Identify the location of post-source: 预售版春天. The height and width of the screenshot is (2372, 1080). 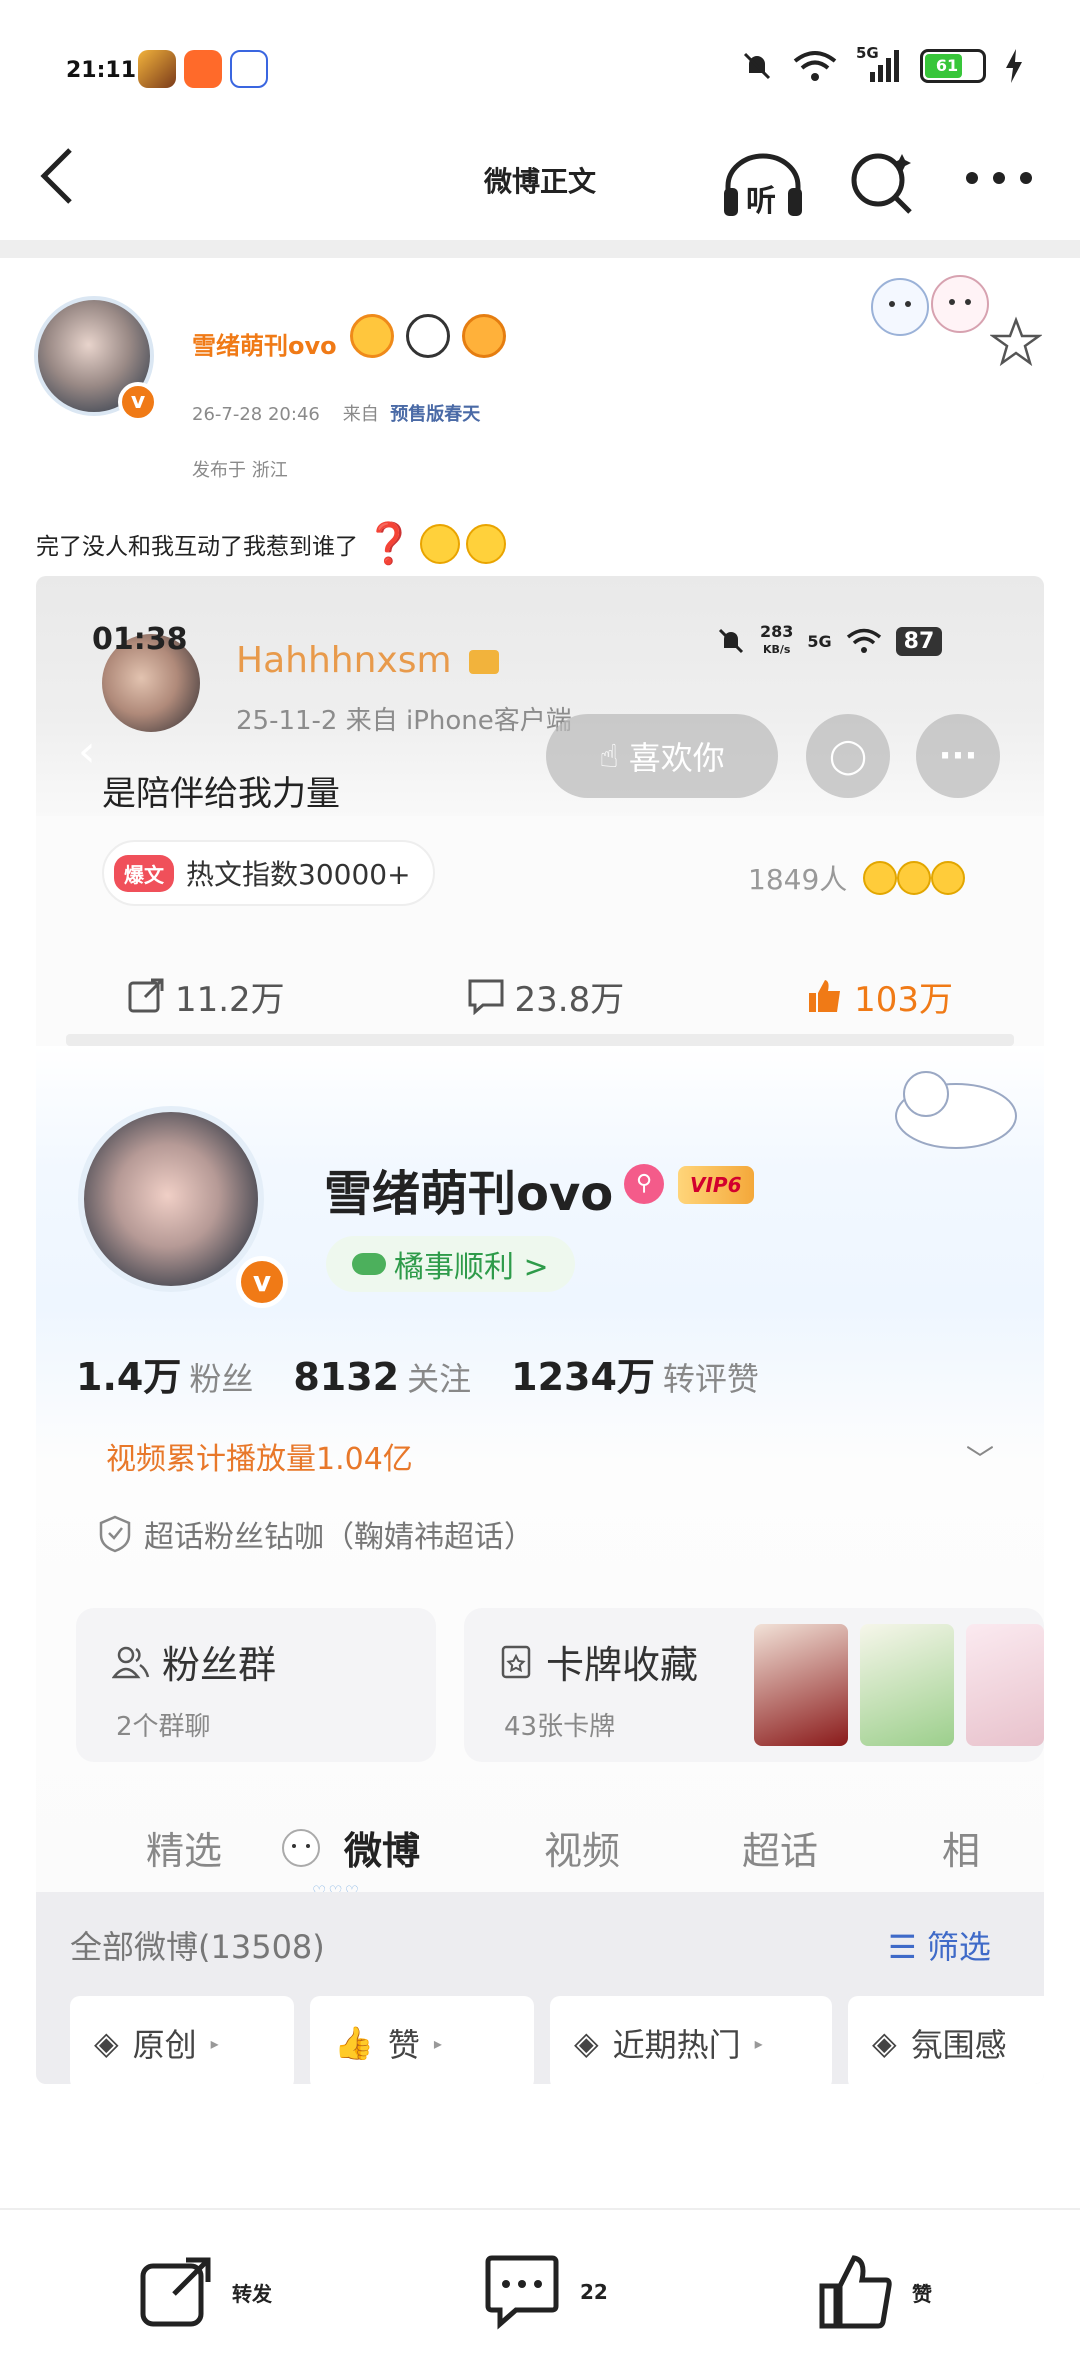
(435, 414).